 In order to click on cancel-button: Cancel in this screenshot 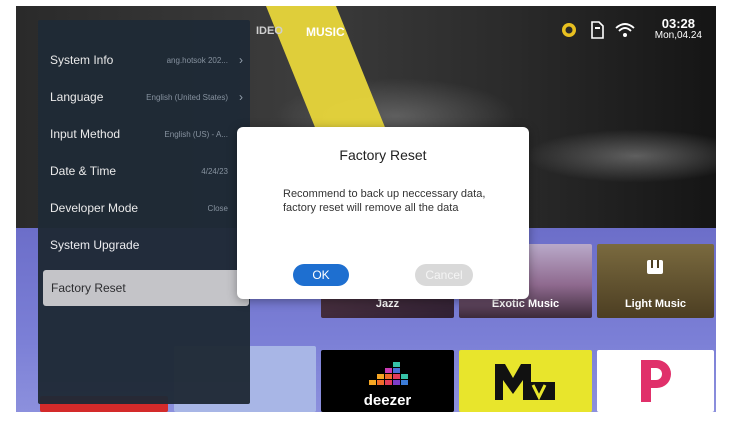, I will do `click(444, 275)`.